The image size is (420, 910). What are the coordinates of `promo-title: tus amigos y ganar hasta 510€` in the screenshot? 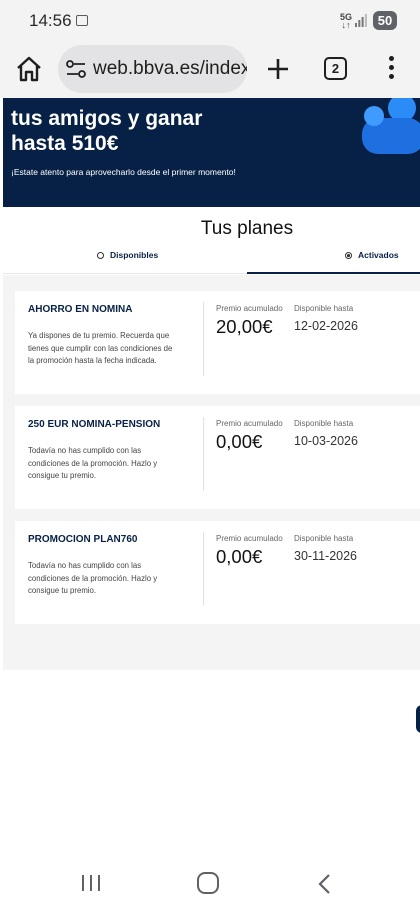 It's located at (107, 131).